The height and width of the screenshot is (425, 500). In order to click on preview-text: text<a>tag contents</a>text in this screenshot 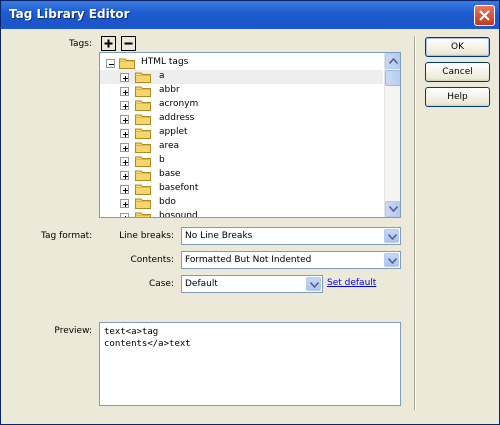, I will do `click(147, 338)`.